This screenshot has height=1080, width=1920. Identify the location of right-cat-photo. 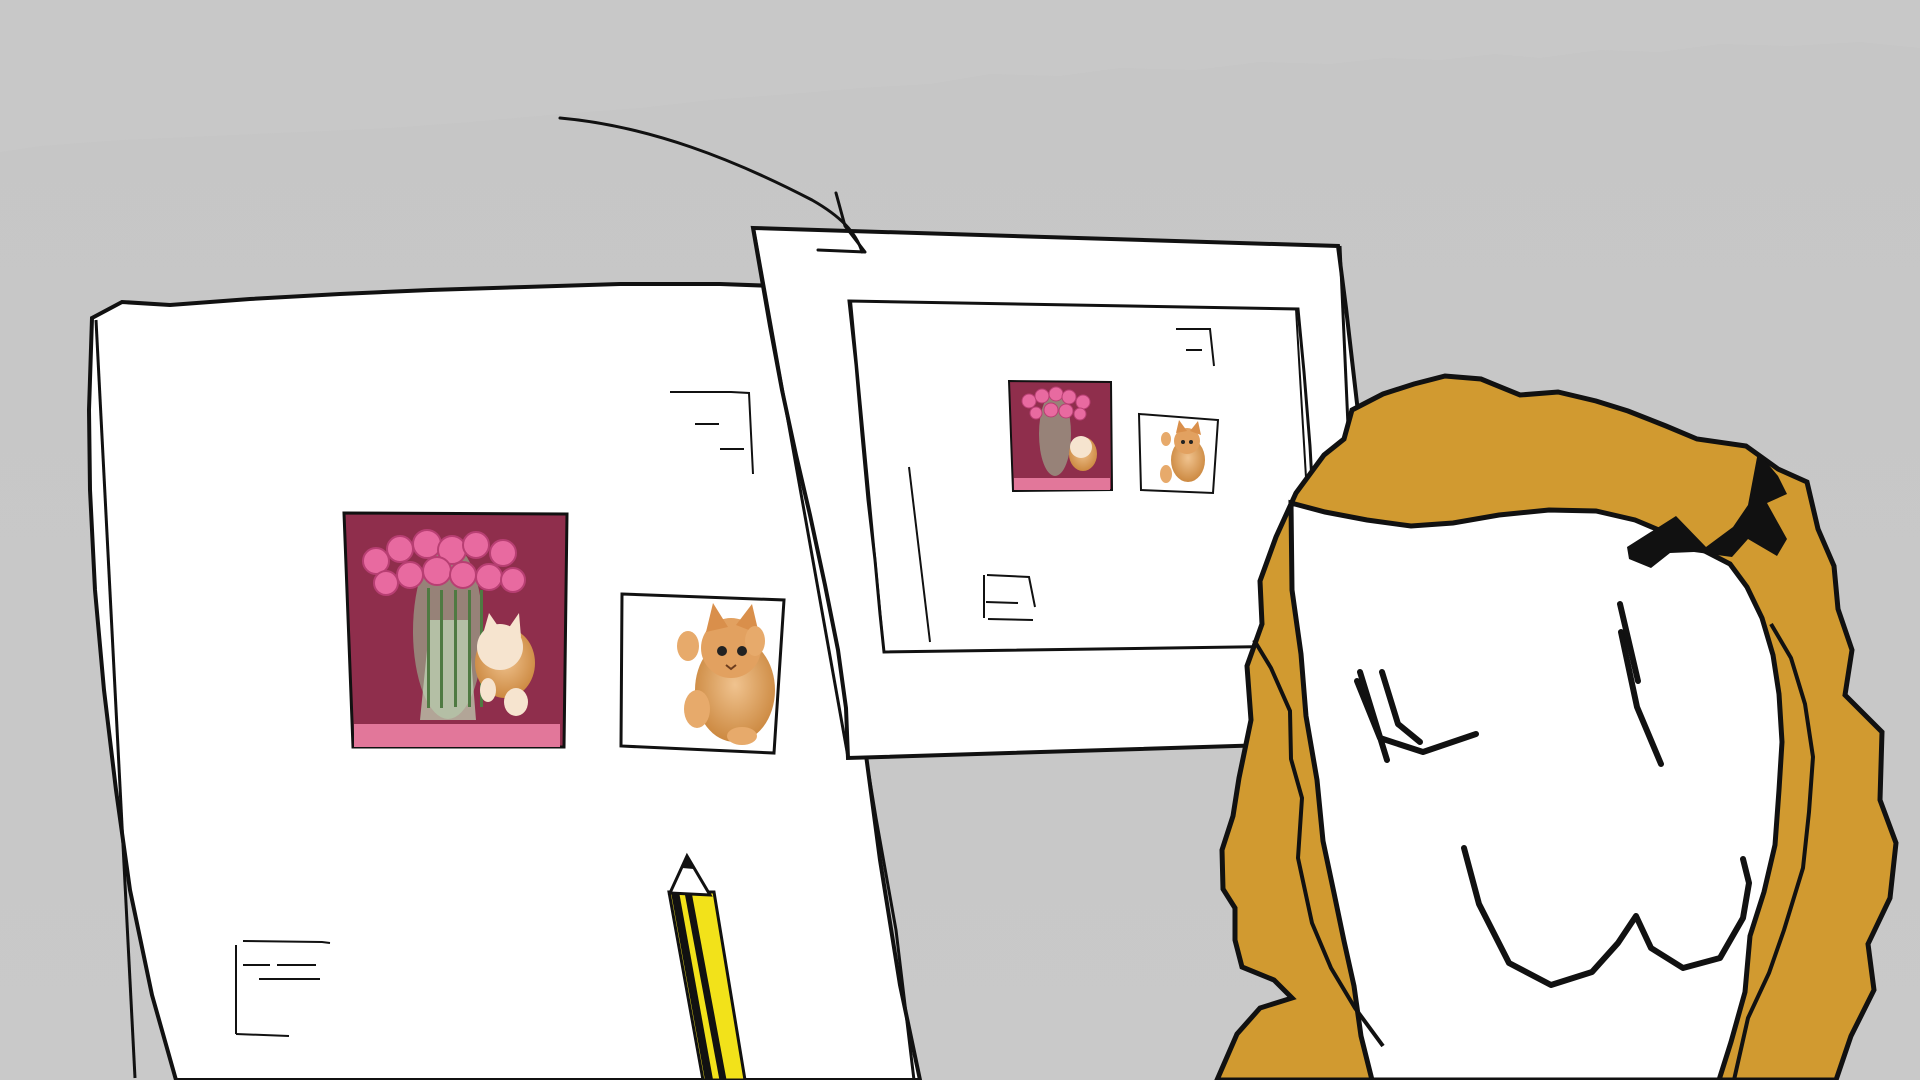
(1178, 453).